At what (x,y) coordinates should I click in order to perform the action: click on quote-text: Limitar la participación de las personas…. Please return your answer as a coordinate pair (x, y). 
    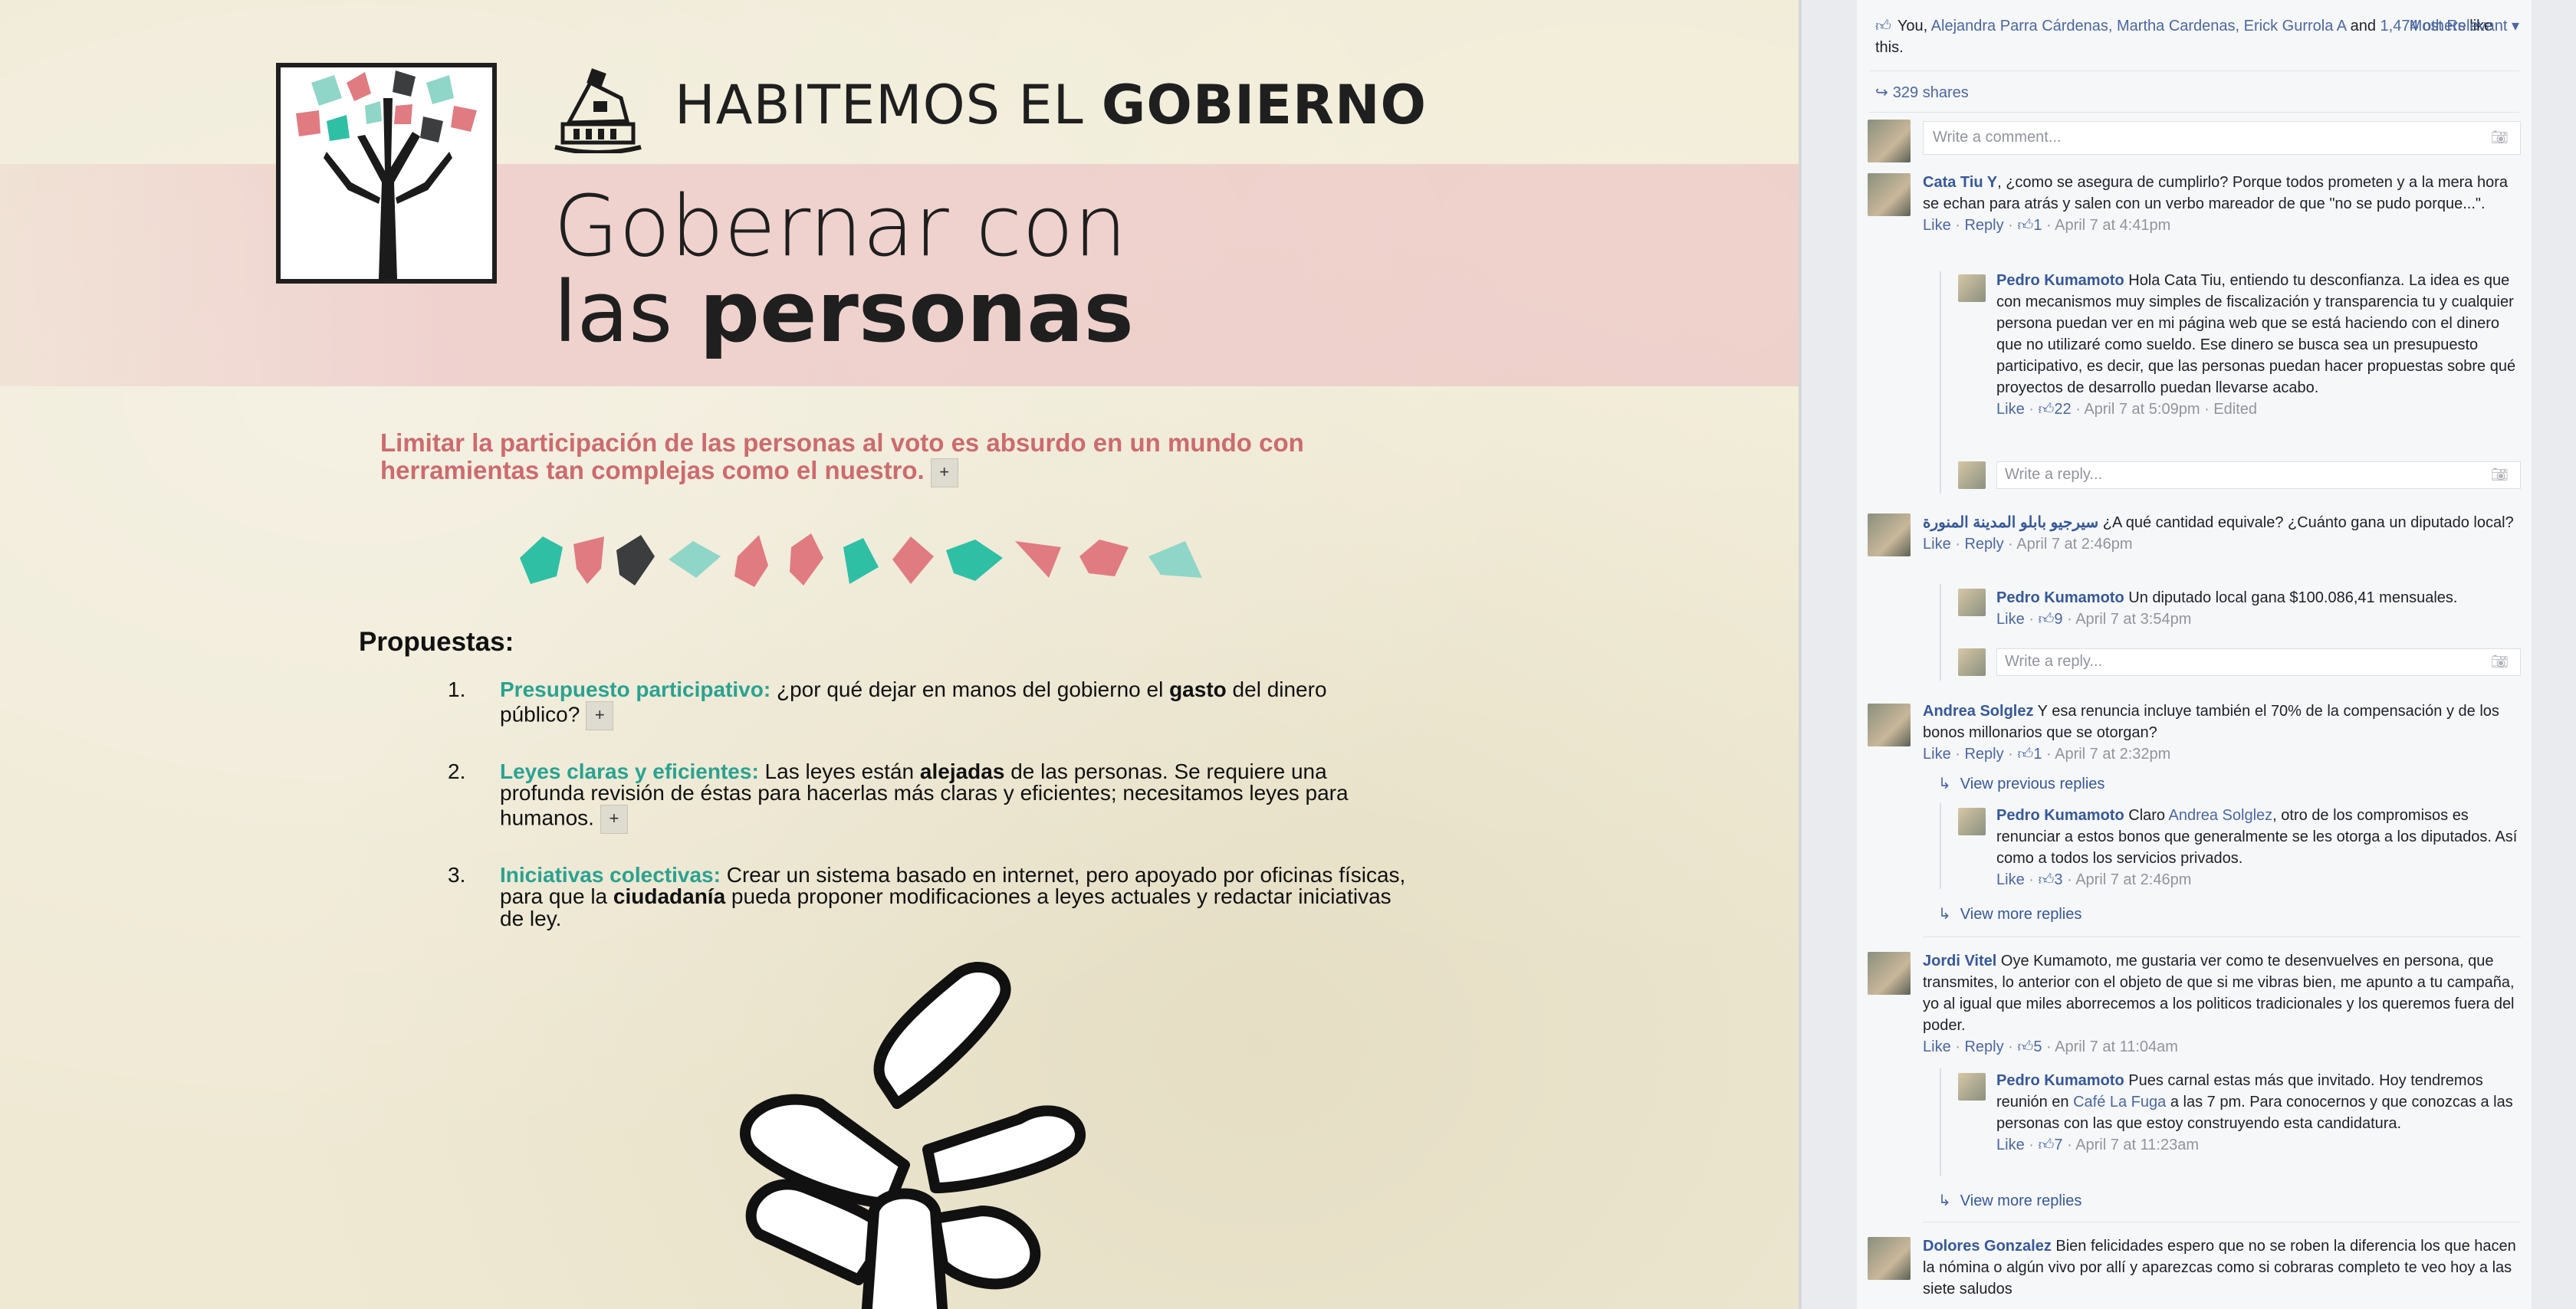
    Looking at the image, I should click on (894, 458).